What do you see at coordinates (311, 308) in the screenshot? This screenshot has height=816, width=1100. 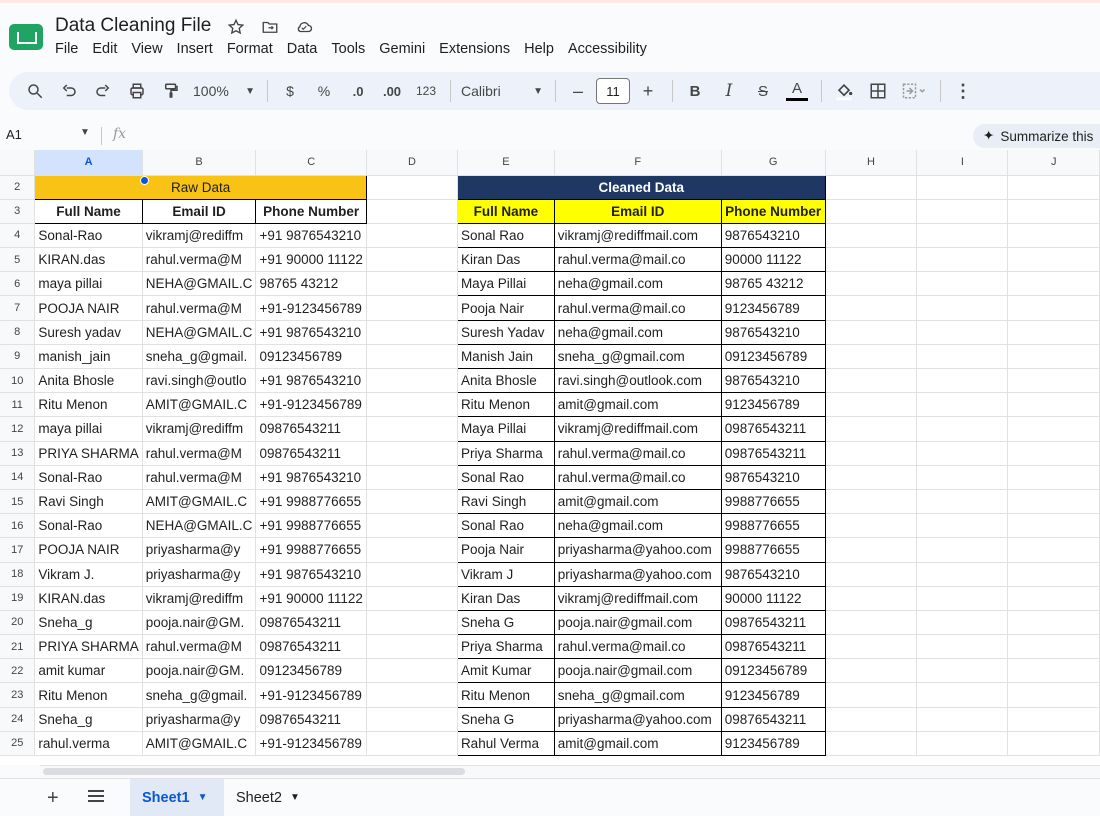 I see `raw-phone-cell: +91-9123456789` at bounding box center [311, 308].